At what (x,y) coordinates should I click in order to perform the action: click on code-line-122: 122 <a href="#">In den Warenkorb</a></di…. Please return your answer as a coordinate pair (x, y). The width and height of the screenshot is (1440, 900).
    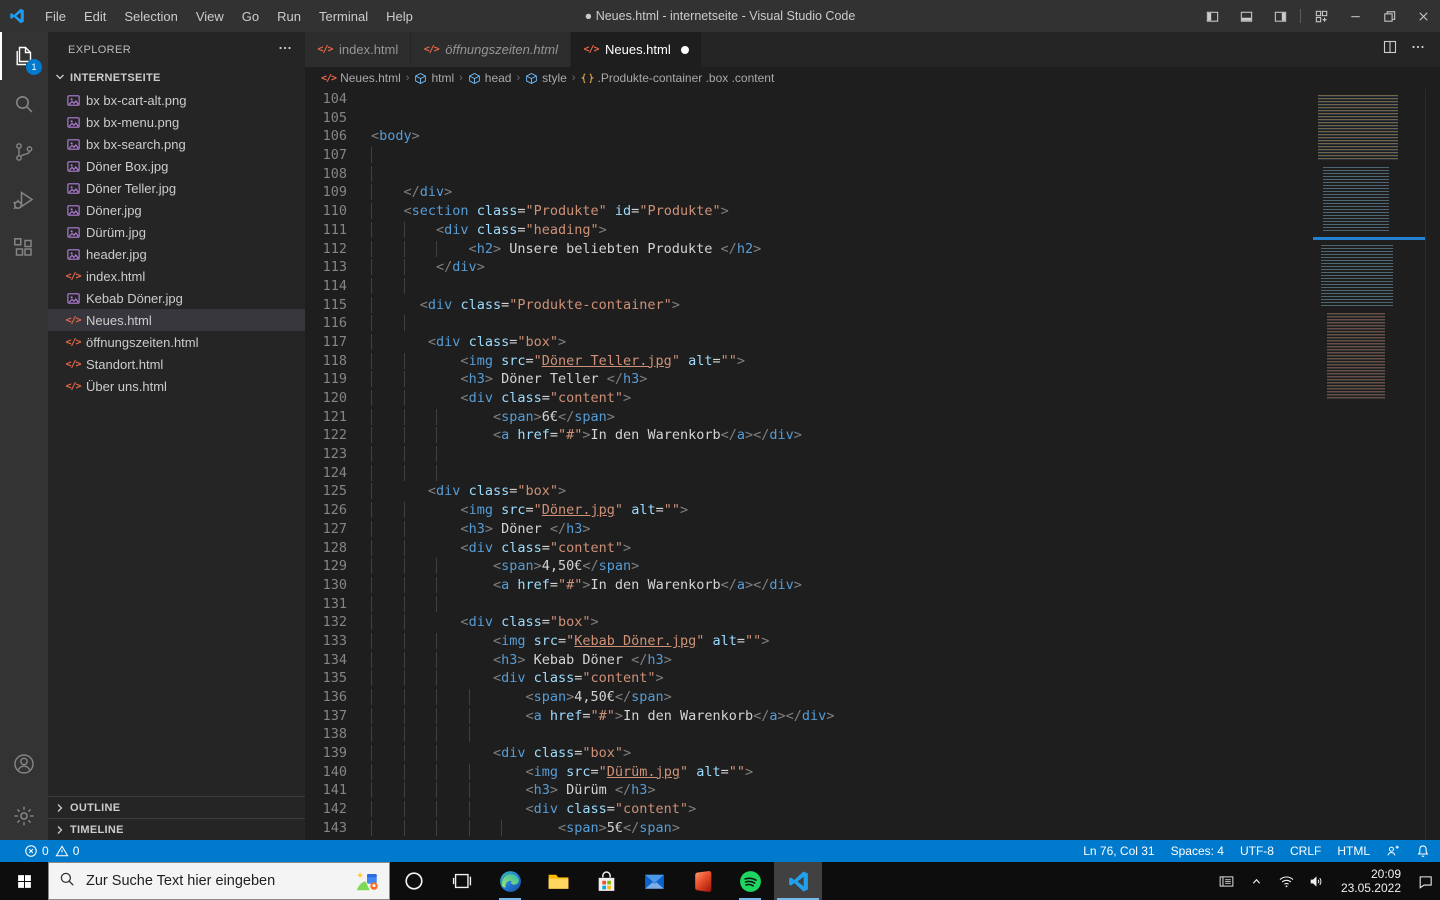
    Looking at the image, I should click on (872, 435).